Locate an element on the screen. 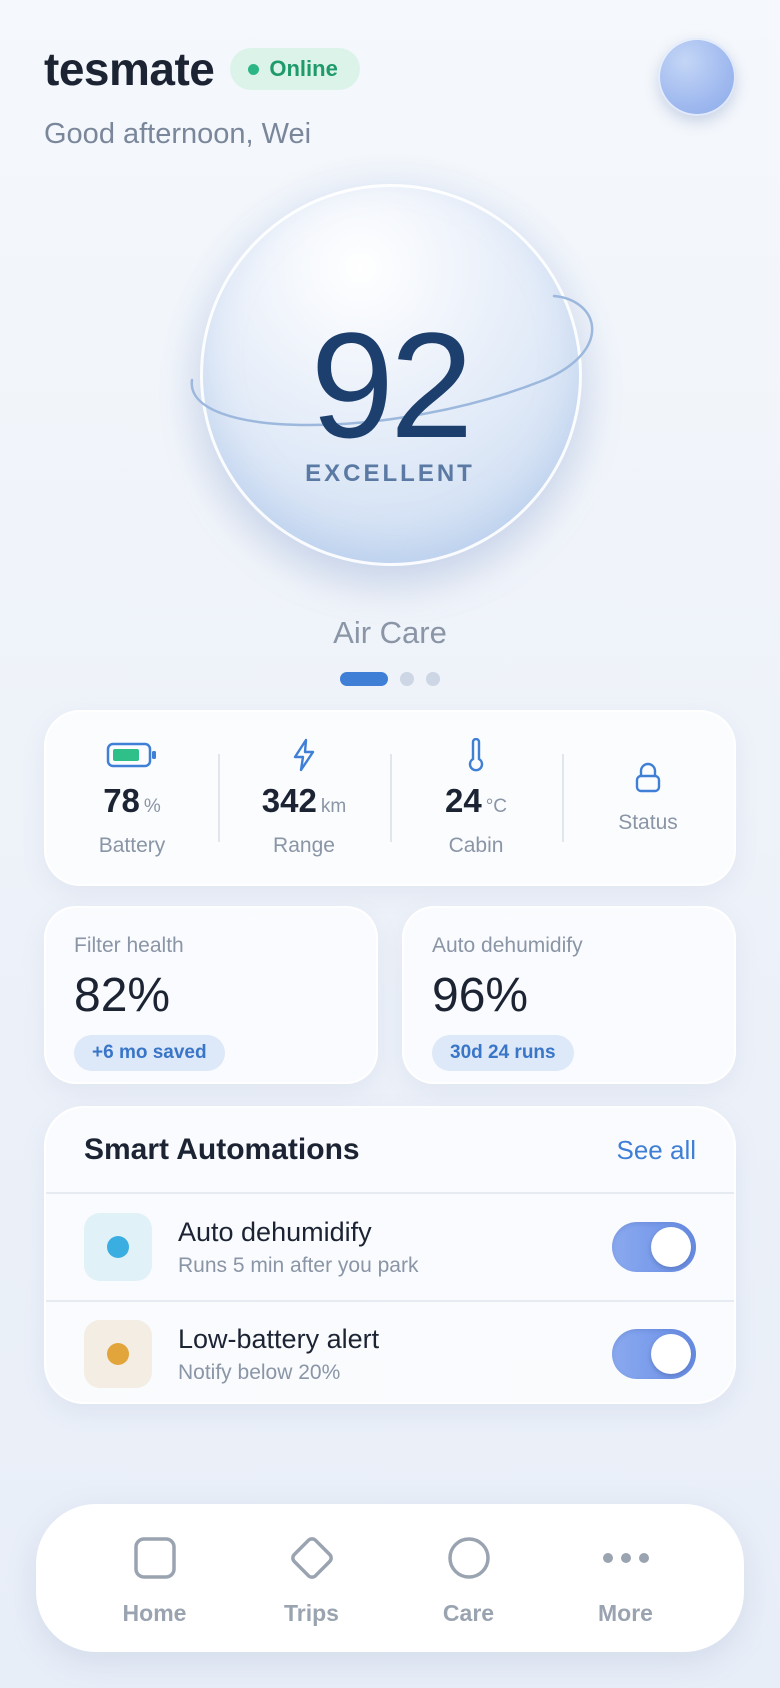 Image resolution: width=780 pixels, height=1688 pixels. metric-chip: +6 mo saved is located at coordinates (149, 1053).